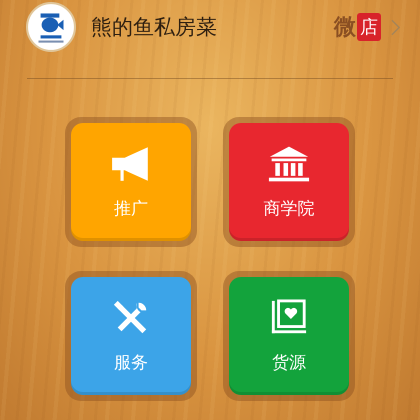 The height and width of the screenshot is (420, 420). Describe the element at coordinates (131, 336) in the screenshot. I see `menu-tile: 服务` at that location.